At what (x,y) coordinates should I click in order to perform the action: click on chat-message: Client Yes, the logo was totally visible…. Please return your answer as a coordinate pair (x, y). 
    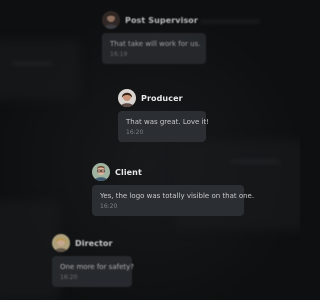
    Looking at the image, I should click on (173, 189).